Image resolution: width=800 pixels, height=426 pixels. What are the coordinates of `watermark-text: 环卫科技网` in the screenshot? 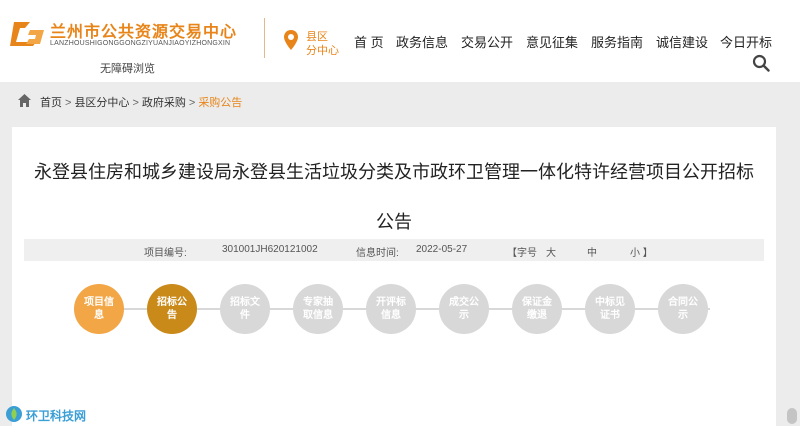 It's located at (56, 416).